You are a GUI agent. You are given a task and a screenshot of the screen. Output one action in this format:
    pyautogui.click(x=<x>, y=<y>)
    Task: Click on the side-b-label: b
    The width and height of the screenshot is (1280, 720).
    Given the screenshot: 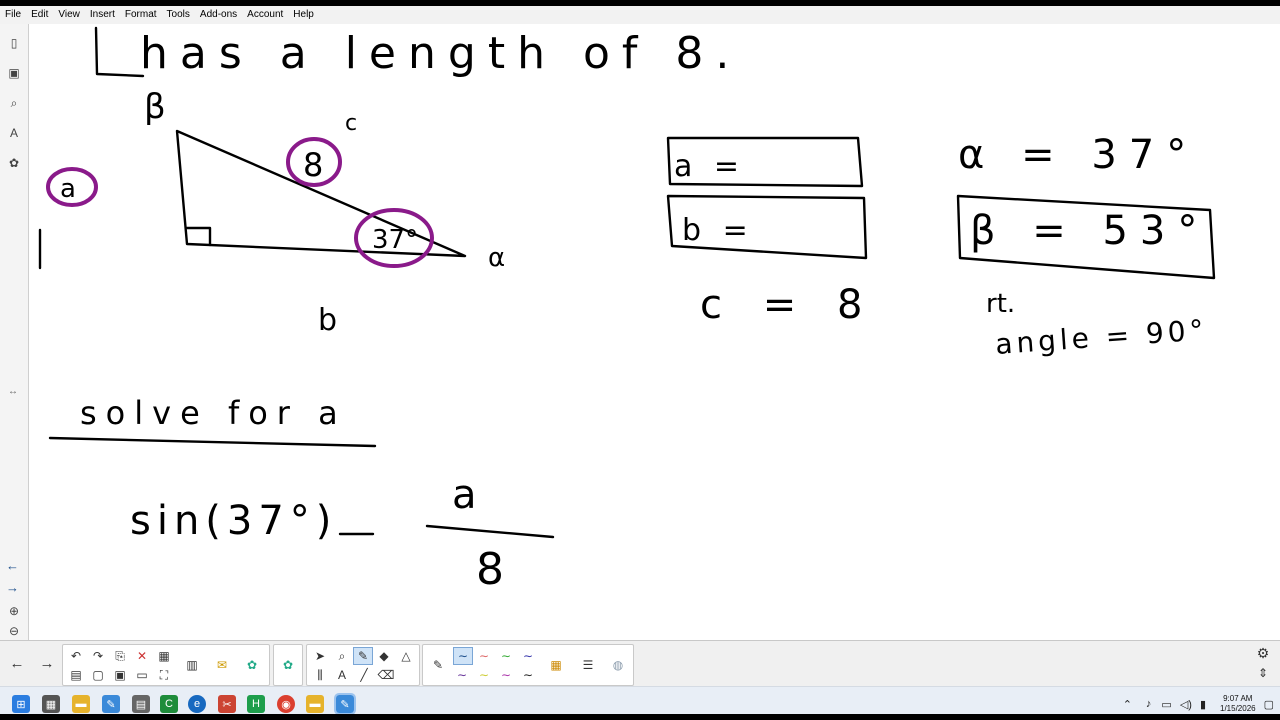 What is the action you would take?
    pyautogui.click(x=327, y=320)
    